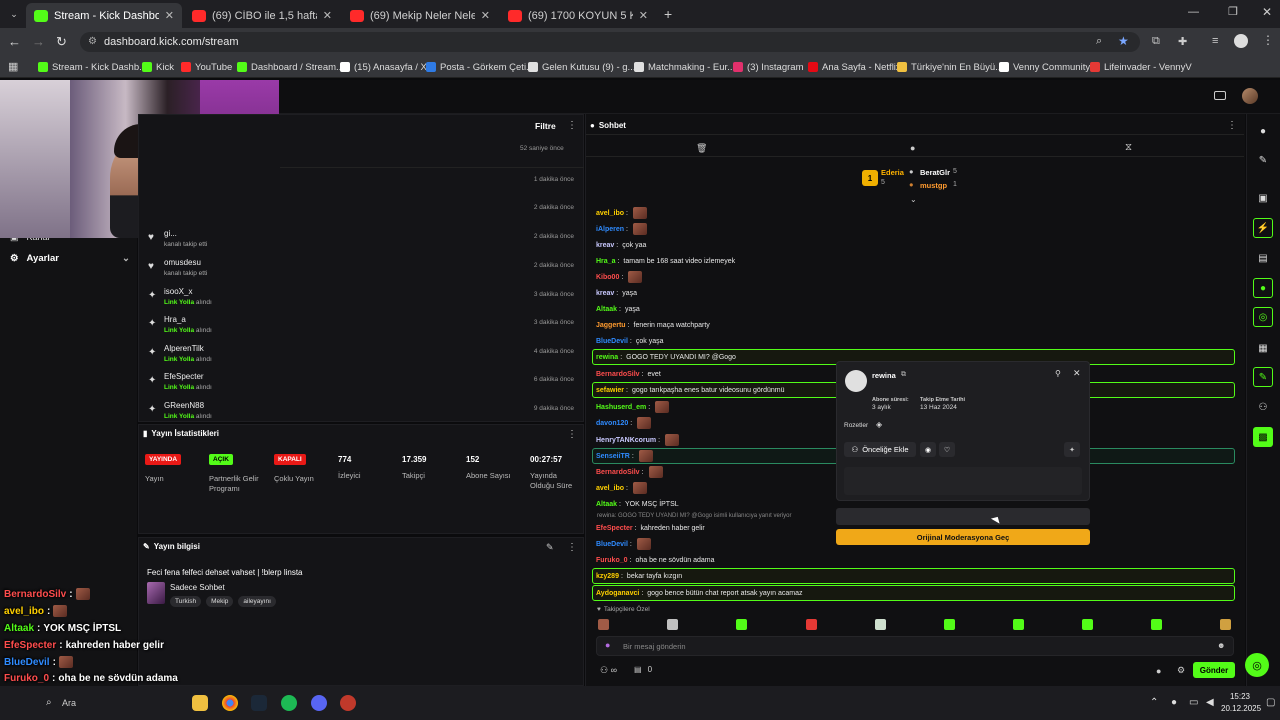  I want to click on info-menu-icon: ⋮, so click(572, 547).